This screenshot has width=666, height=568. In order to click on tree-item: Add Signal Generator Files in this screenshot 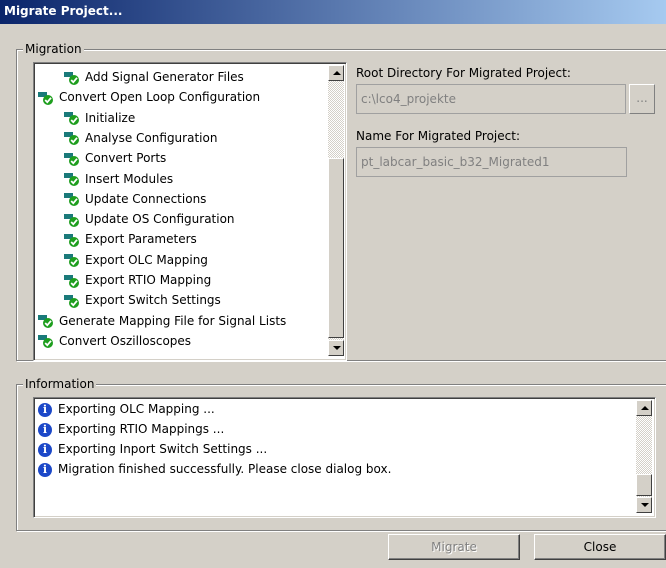, I will do `click(154, 77)`.